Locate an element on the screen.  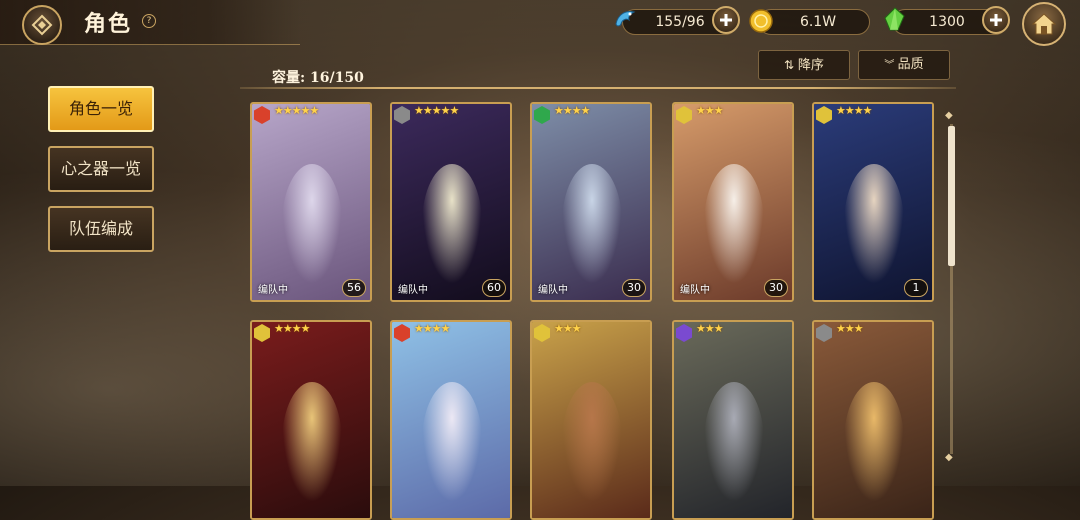
quality-filter-button: ︾ 品质 is located at coordinates (904, 65).